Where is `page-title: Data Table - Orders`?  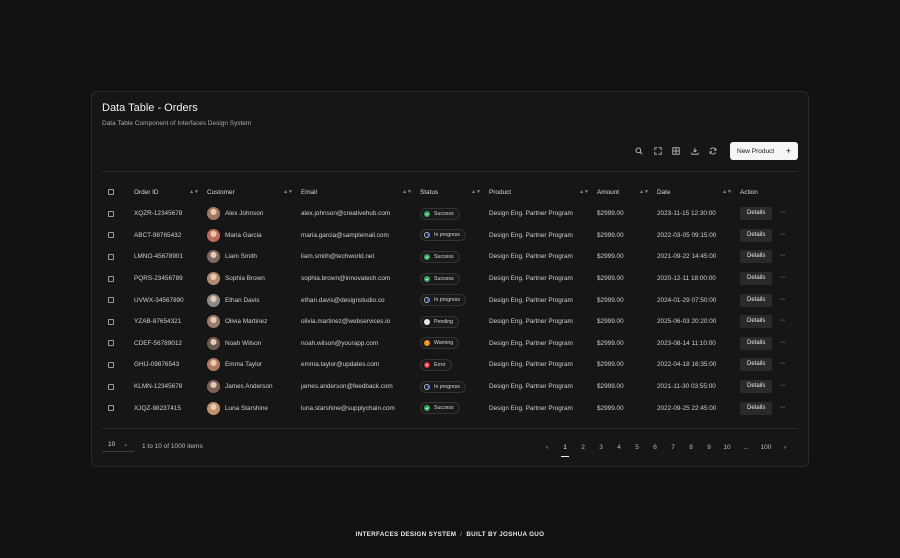
page-title: Data Table - Orders is located at coordinates (150, 108).